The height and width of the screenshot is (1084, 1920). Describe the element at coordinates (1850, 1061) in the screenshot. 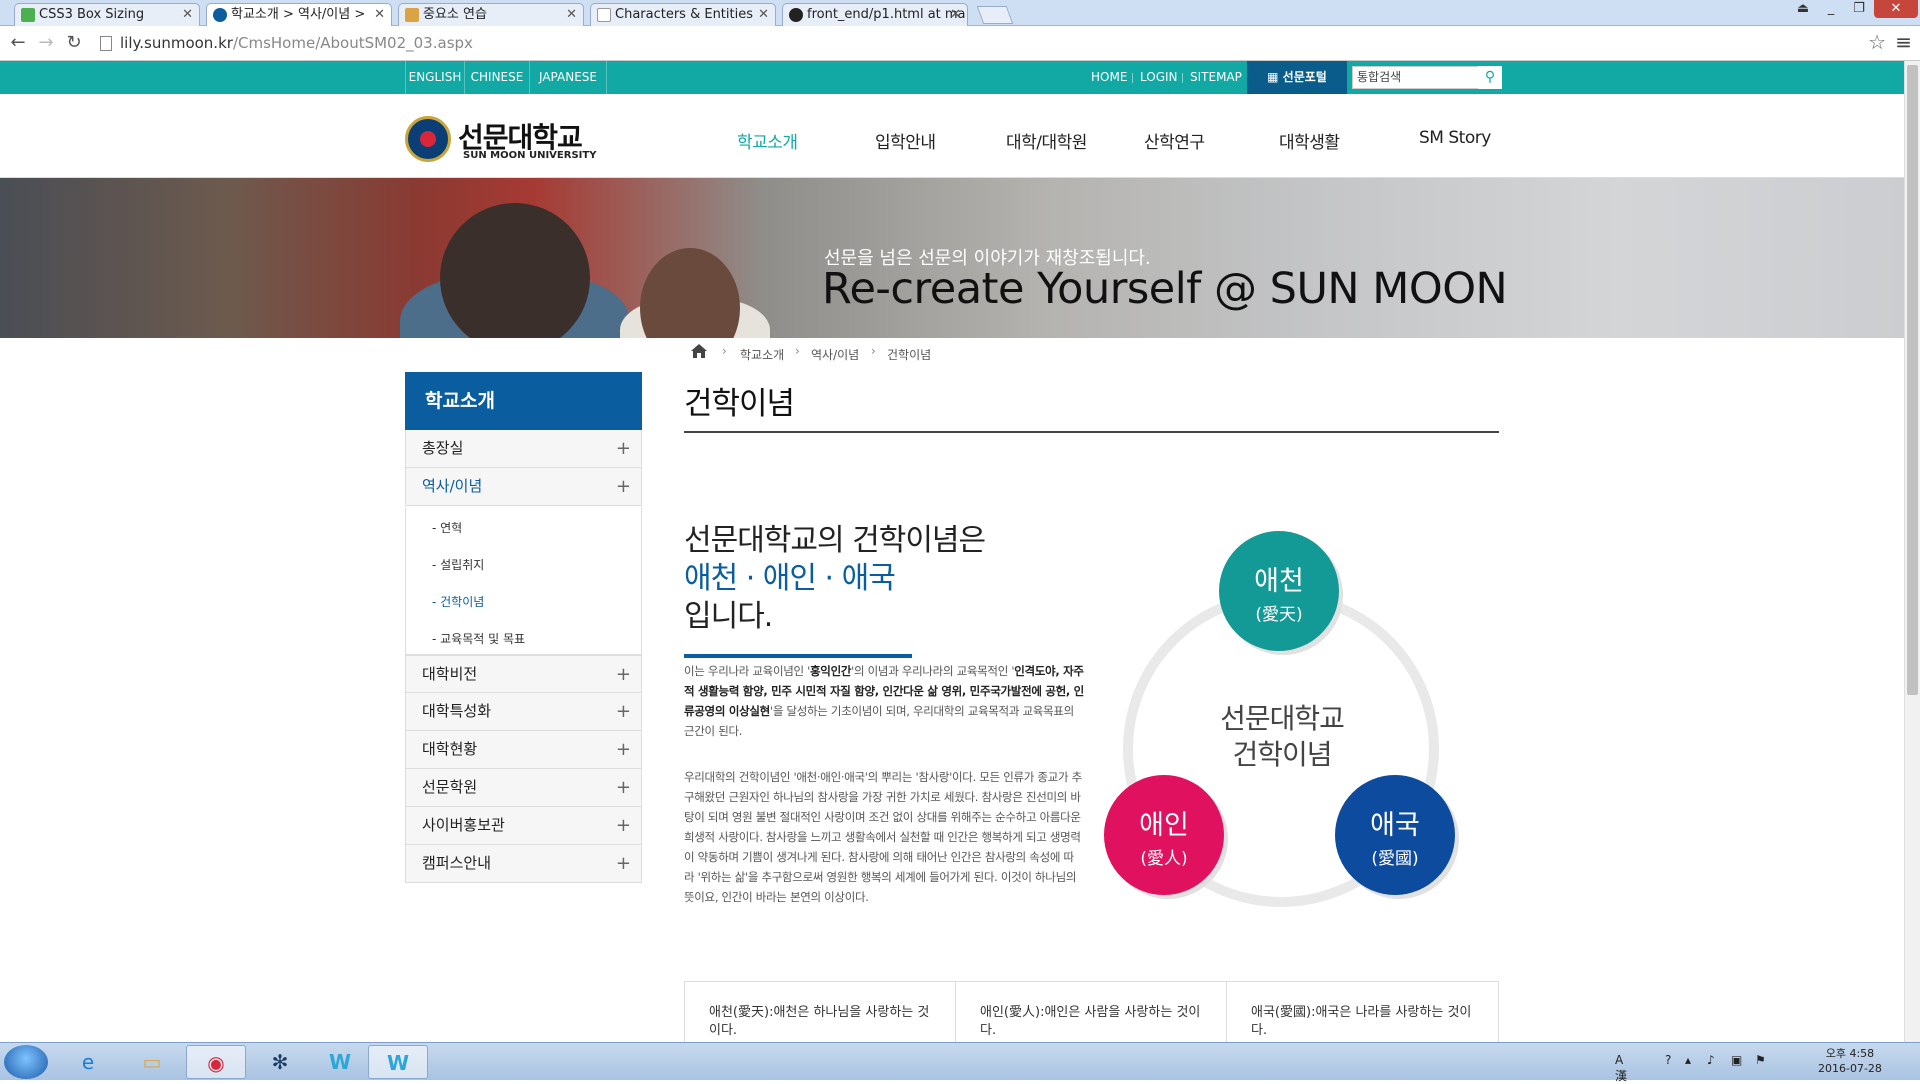

I see `clock: 오후 4:58 2016-07-28` at that location.